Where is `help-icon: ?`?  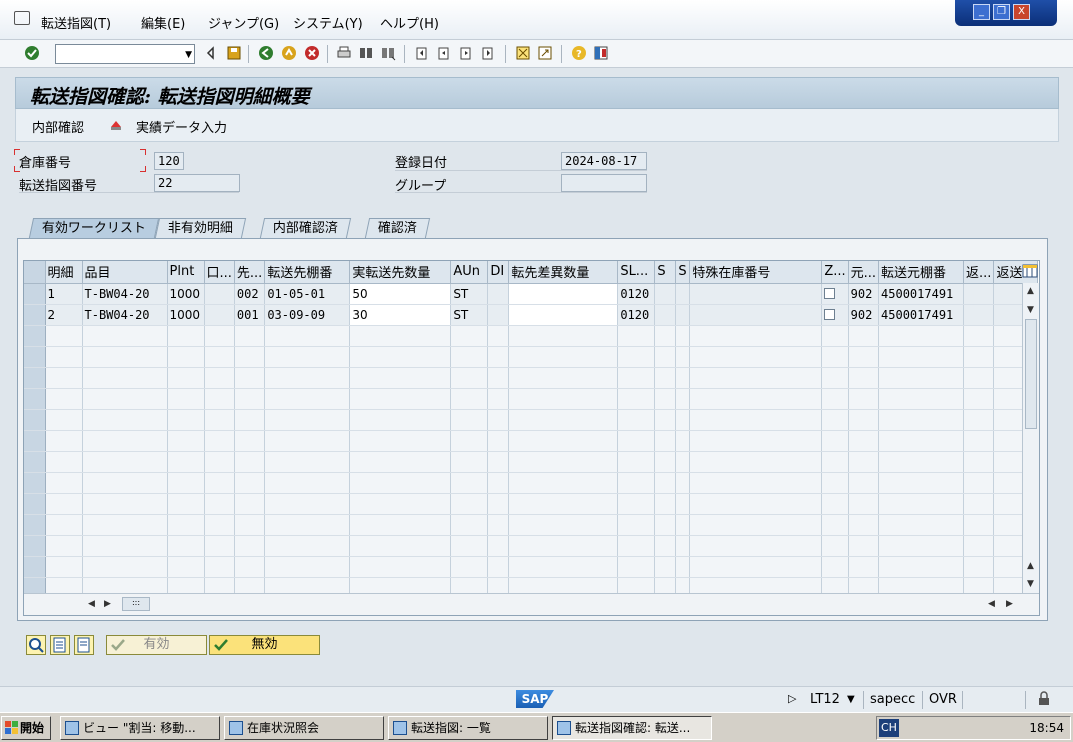
help-icon: ? is located at coordinates (579, 53).